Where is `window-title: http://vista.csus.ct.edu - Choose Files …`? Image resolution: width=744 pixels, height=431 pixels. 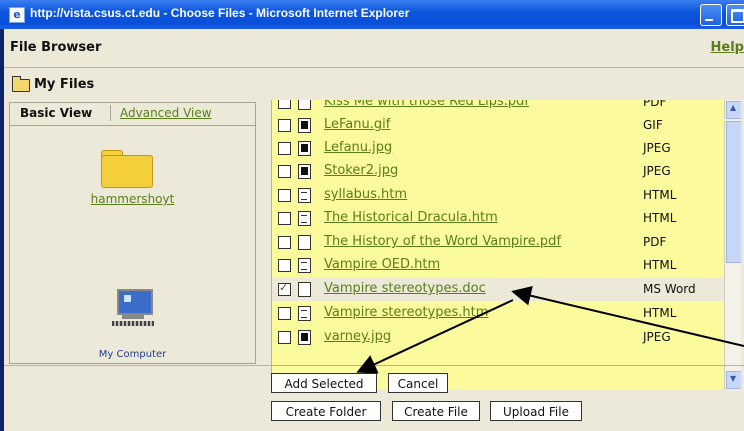 window-title: http://vista.csus.ct.edu - Choose Files … is located at coordinates (220, 13).